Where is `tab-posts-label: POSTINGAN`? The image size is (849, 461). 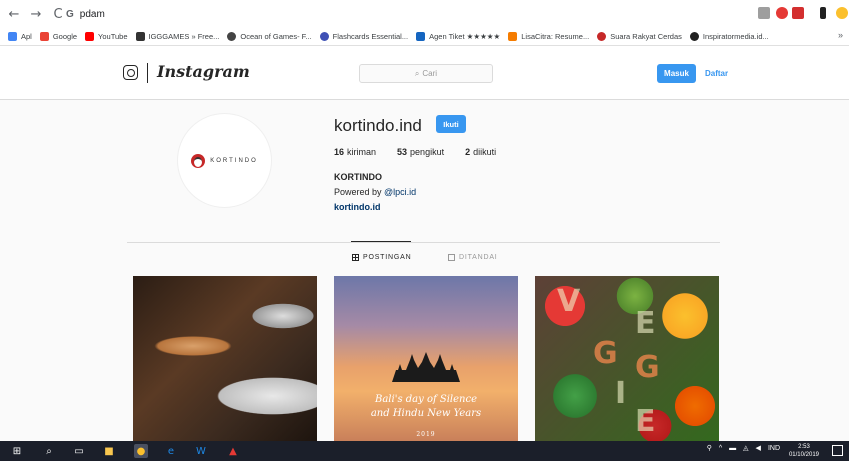
tab-posts-label: POSTINGAN is located at coordinates (387, 257).